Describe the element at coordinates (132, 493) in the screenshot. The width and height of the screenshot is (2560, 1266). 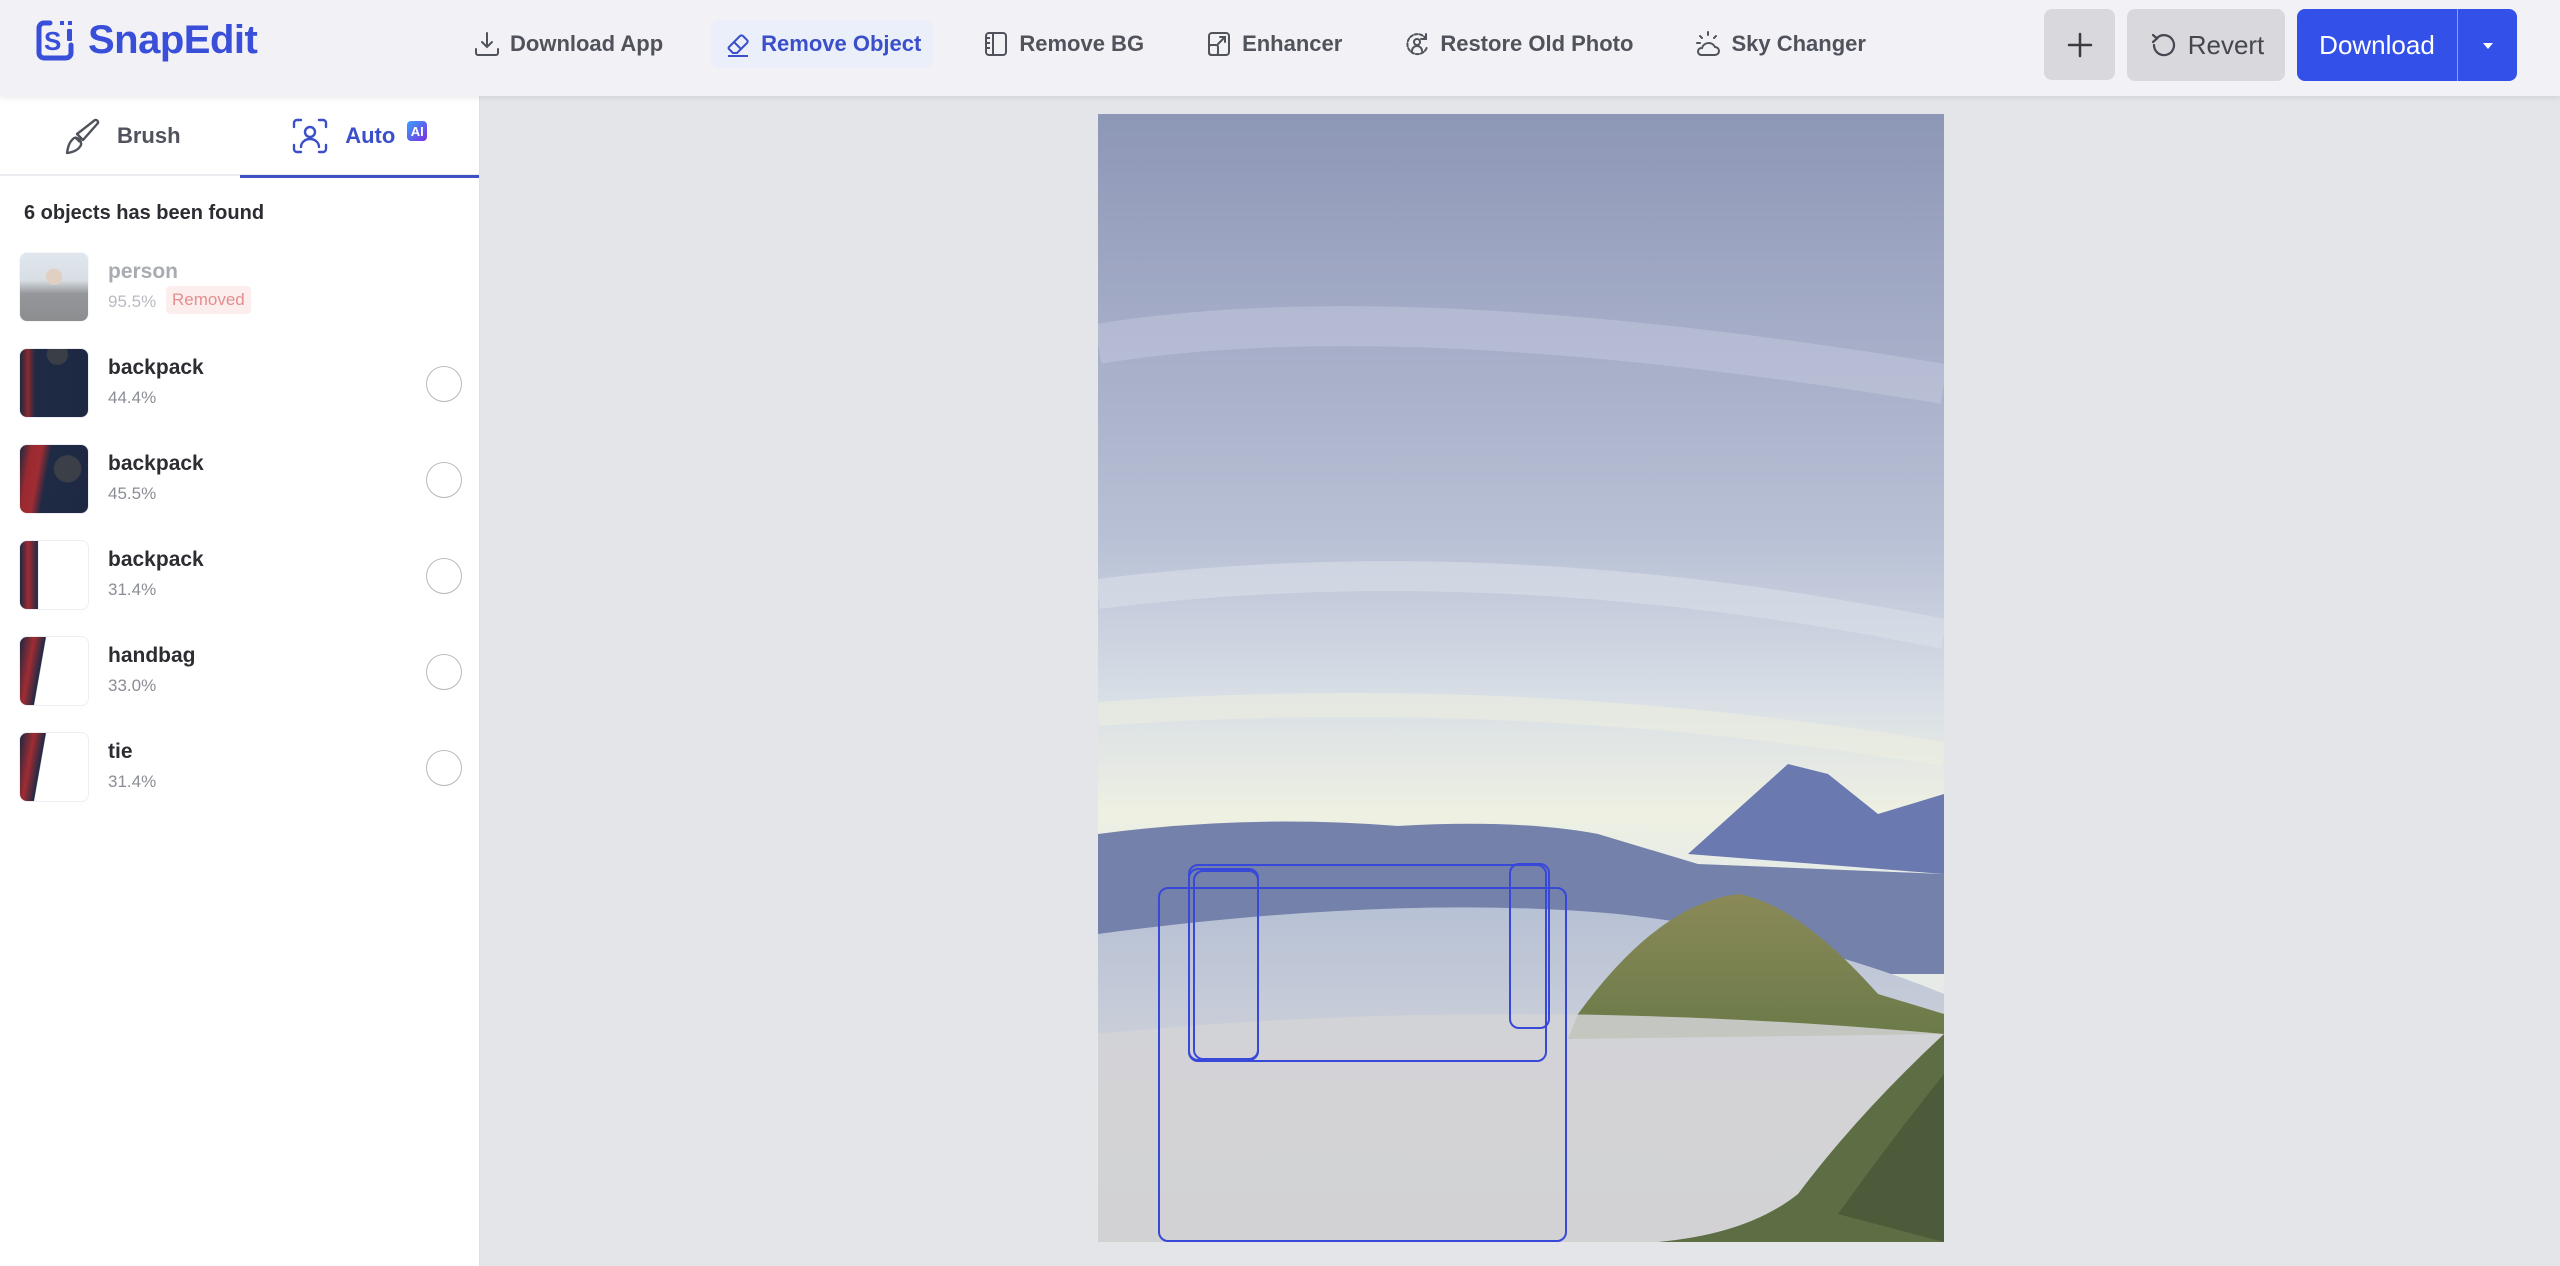
I see `object-score: 45.5%` at that location.